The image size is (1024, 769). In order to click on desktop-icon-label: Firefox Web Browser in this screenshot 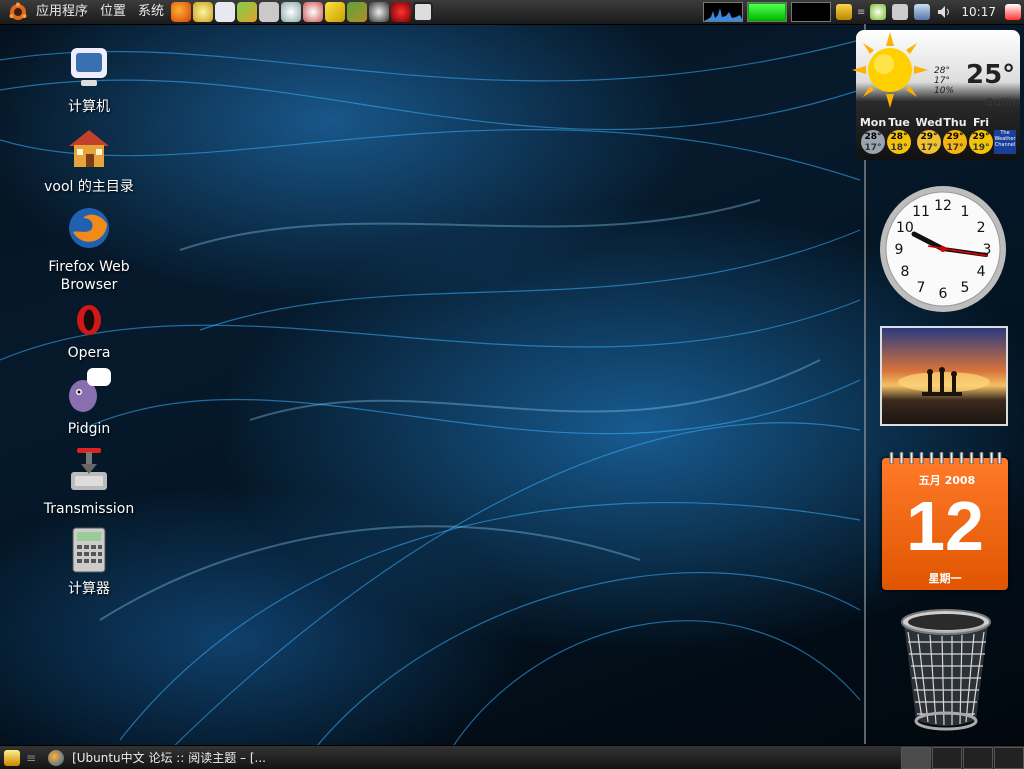, I will do `click(89, 276)`.